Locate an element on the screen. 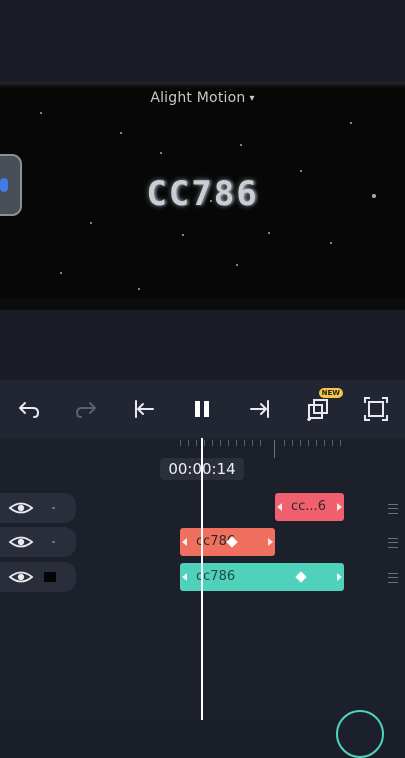  skip-to-start-icon is located at coordinates (144, 409).